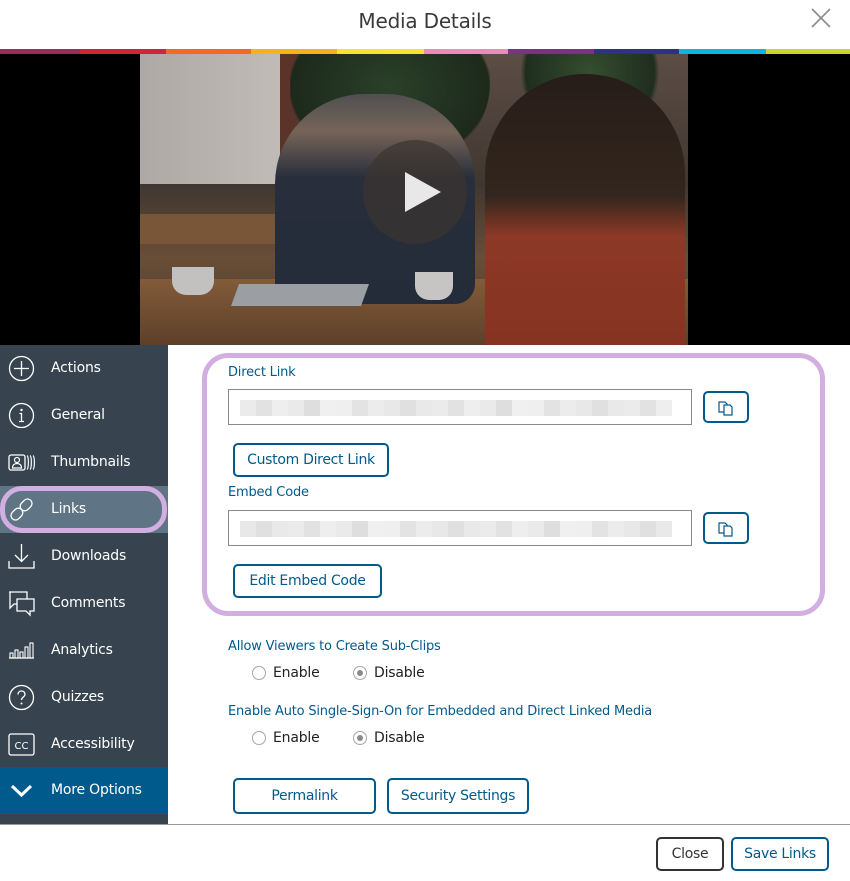 This screenshot has height=881, width=850. Describe the element at coordinates (21, 462) in the screenshot. I see `thumbnails-icon` at that location.